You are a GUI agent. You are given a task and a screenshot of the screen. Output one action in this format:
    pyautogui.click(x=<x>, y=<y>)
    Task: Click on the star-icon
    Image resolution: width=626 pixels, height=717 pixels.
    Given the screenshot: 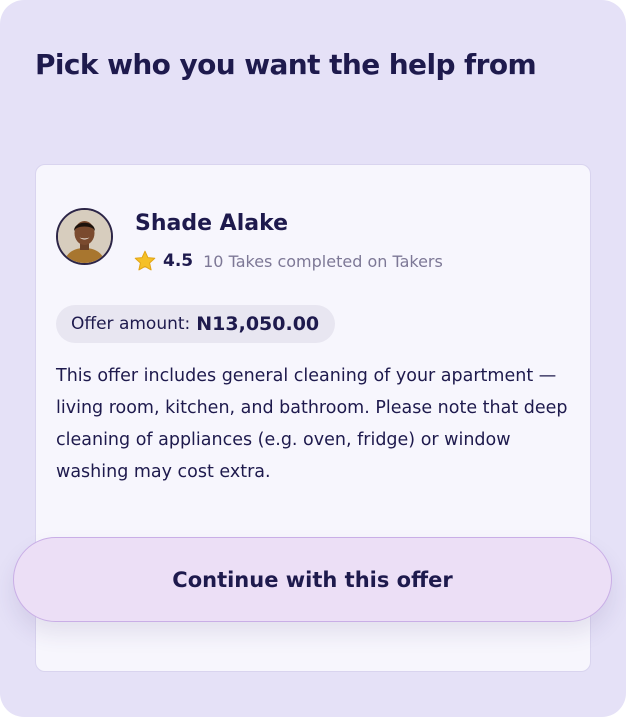 What is the action you would take?
    pyautogui.click(x=145, y=260)
    